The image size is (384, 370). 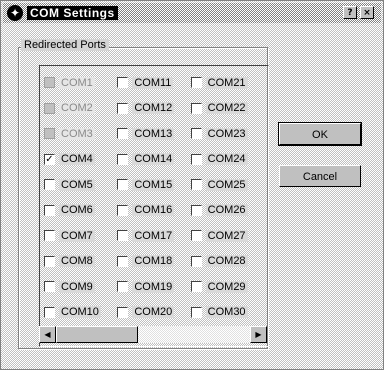 I want to click on scroll-right-icon: ▶, so click(x=258, y=334).